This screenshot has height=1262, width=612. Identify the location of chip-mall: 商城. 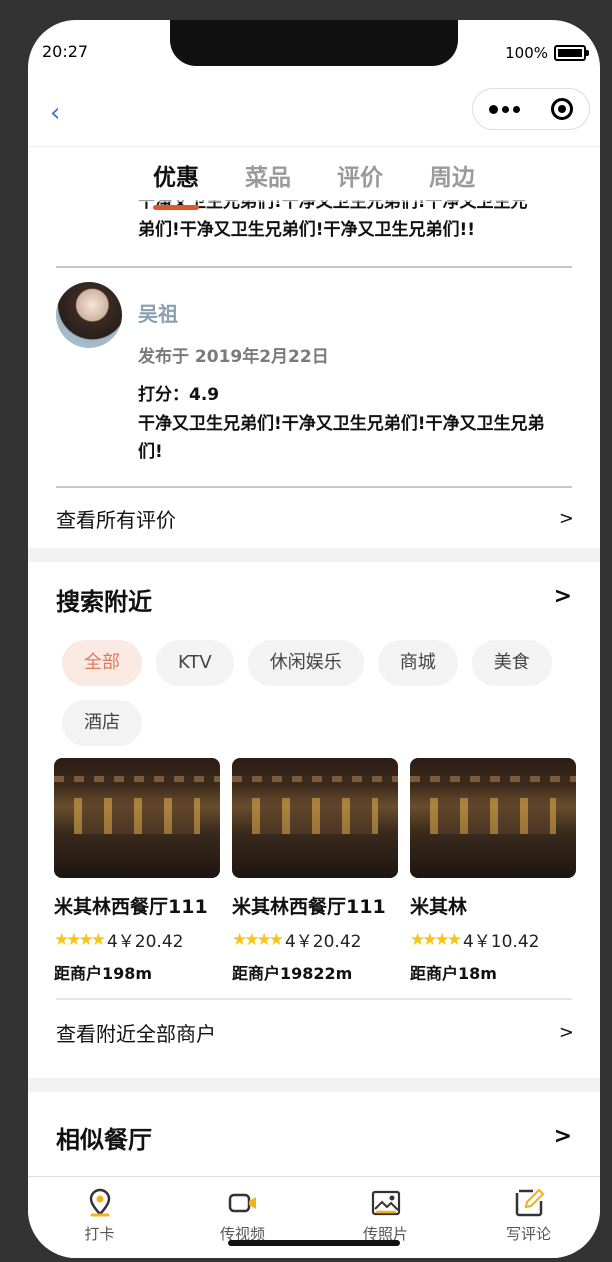
(417, 663).